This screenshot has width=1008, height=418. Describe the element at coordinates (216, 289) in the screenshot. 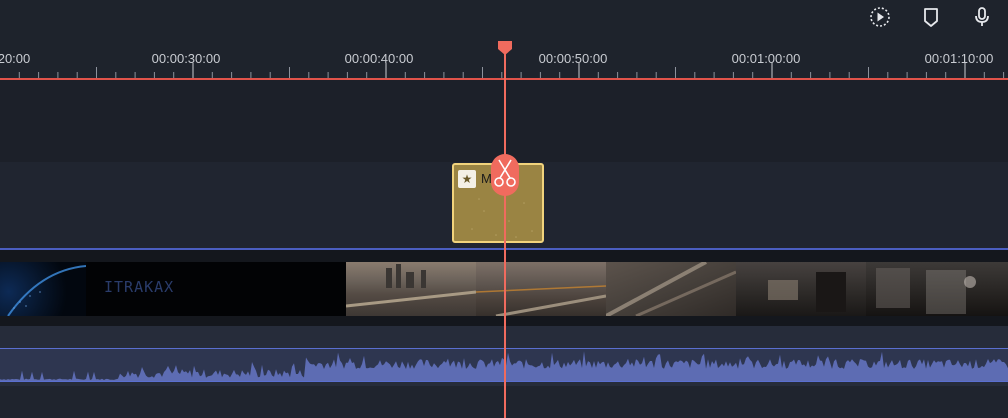

I see `video-frame-title: ITRAKAX` at that location.